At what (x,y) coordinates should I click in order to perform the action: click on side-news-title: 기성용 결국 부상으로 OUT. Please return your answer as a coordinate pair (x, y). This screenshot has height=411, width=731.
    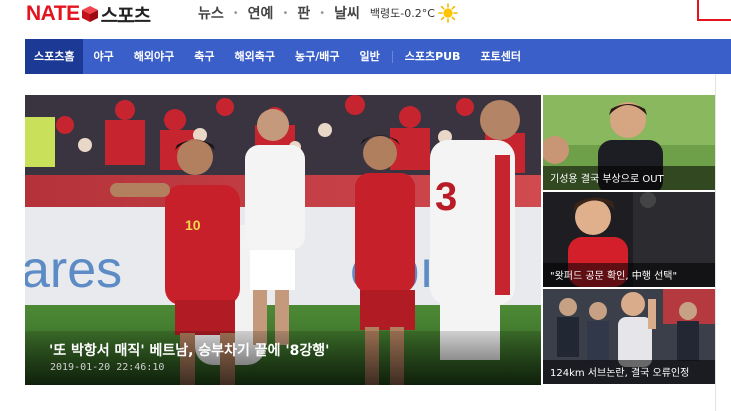
    Looking at the image, I should click on (607, 177).